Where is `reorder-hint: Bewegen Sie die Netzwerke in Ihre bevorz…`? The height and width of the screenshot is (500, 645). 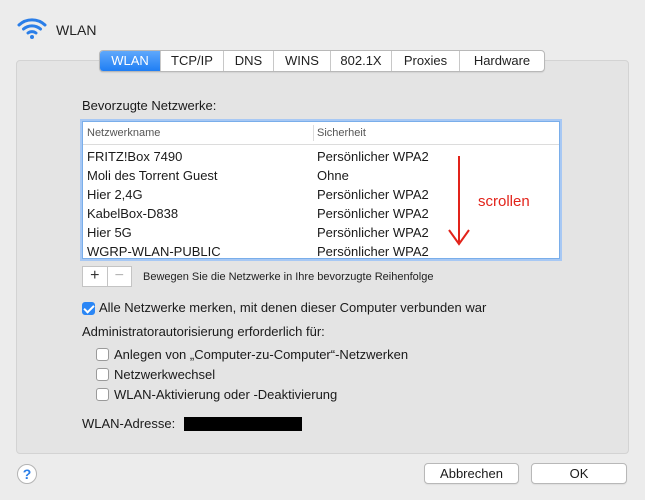 reorder-hint: Bewegen Sie die Netzwerke in Ihre bevorz… is located at coordinates (288, 277).